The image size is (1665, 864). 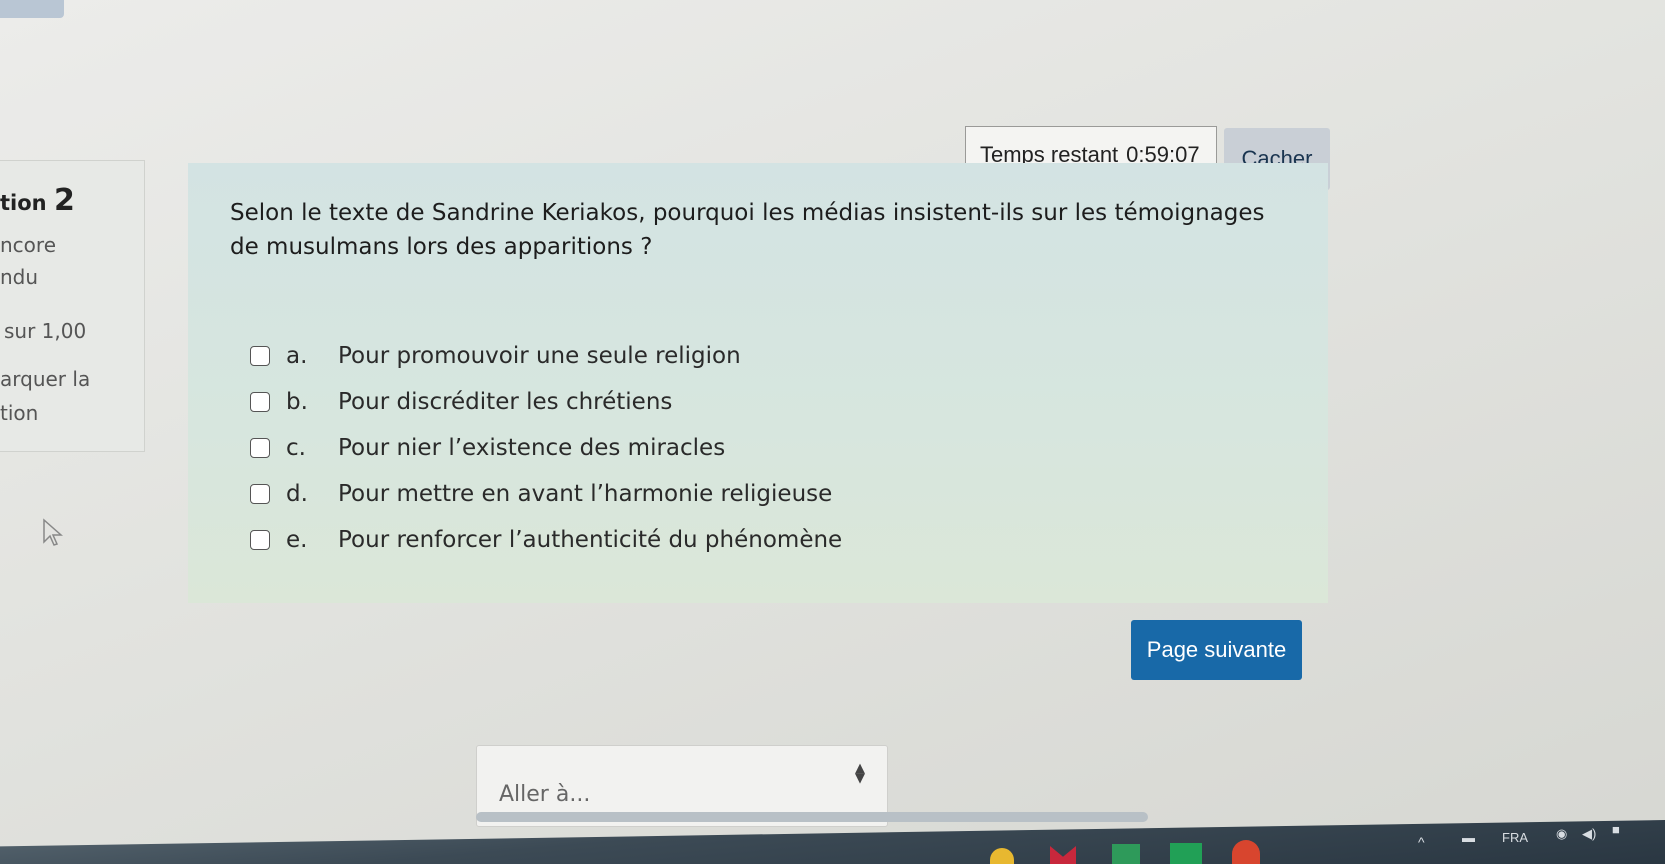 I want to click on taskbar-app-icon-chrome, so click(x=1246, y=852).